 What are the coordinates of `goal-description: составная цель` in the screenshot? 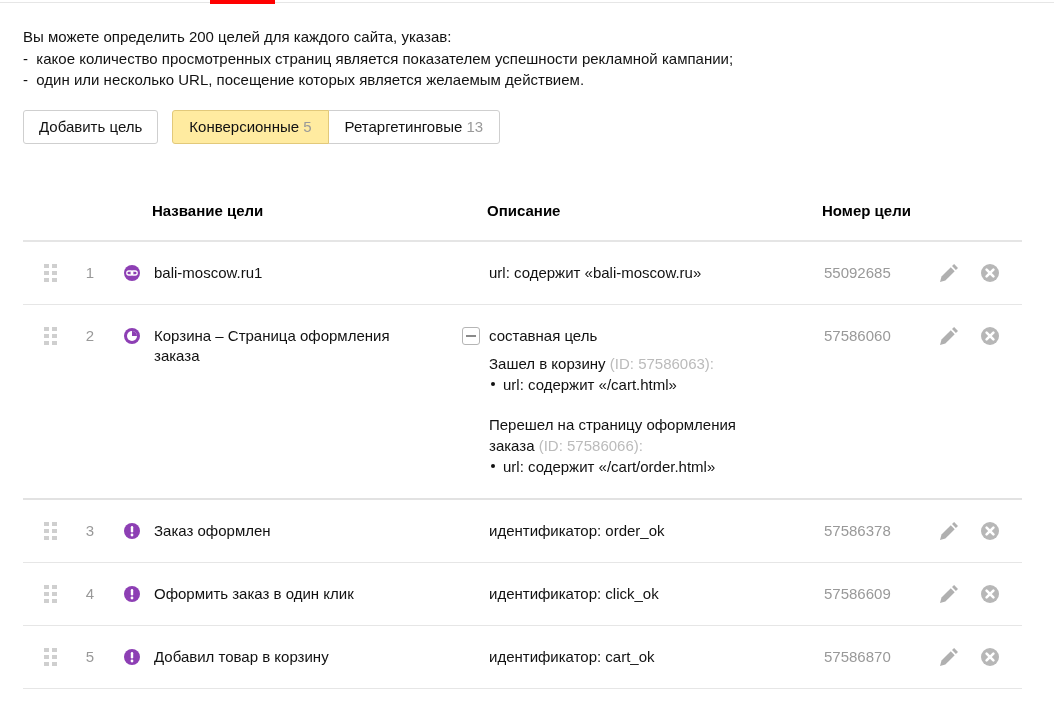 It's located at (544, 335).